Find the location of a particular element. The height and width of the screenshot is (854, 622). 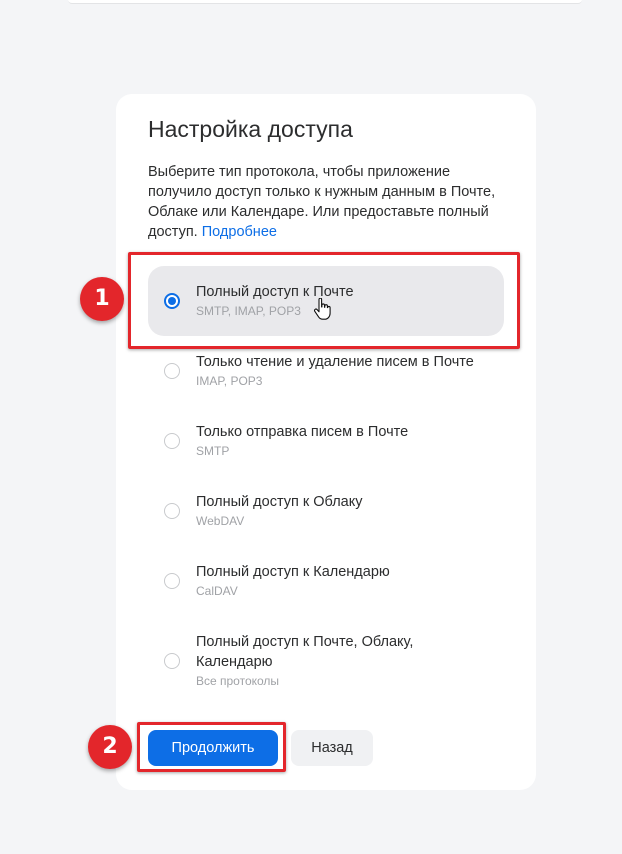

option-protocols: IMAP, POP3 is located at coordinates (229, 381).